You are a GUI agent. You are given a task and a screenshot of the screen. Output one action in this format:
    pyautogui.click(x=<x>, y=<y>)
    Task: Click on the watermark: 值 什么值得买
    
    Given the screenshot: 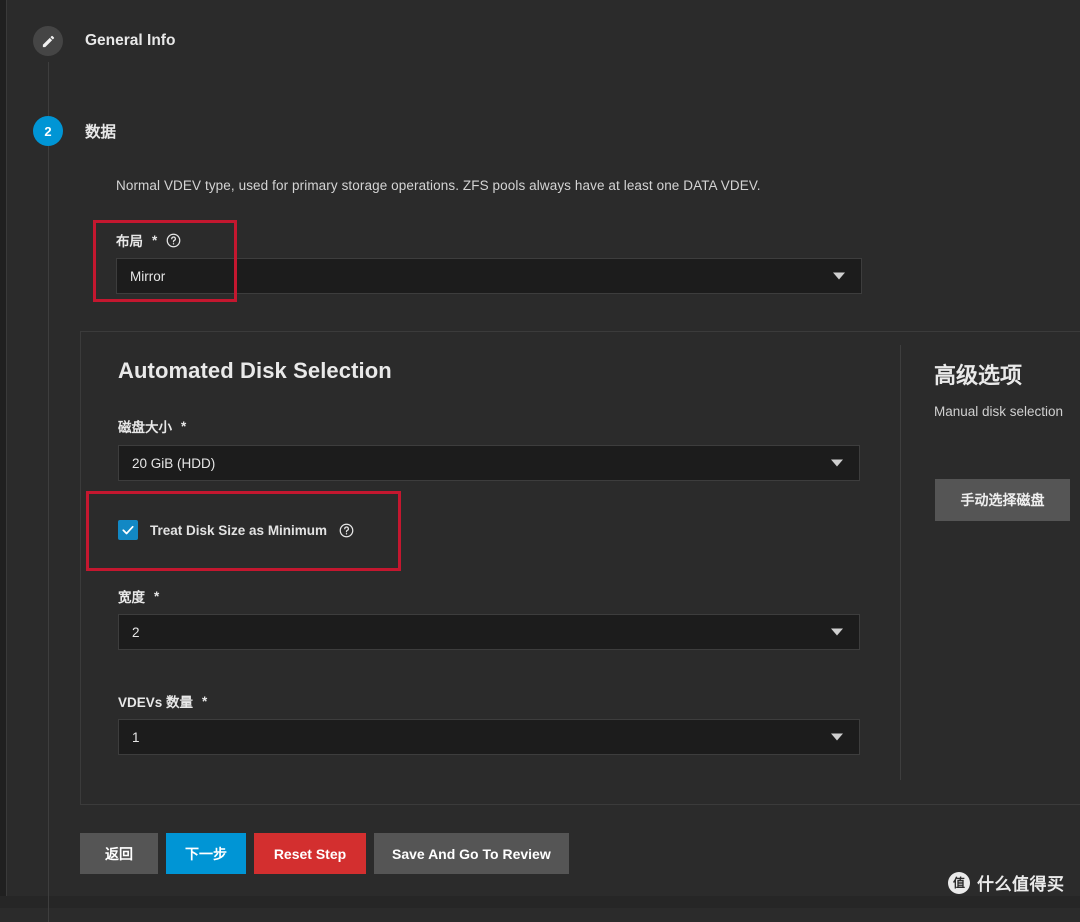 What is the action you would take?
    pyautogui.click(x=1006, y=882)
    